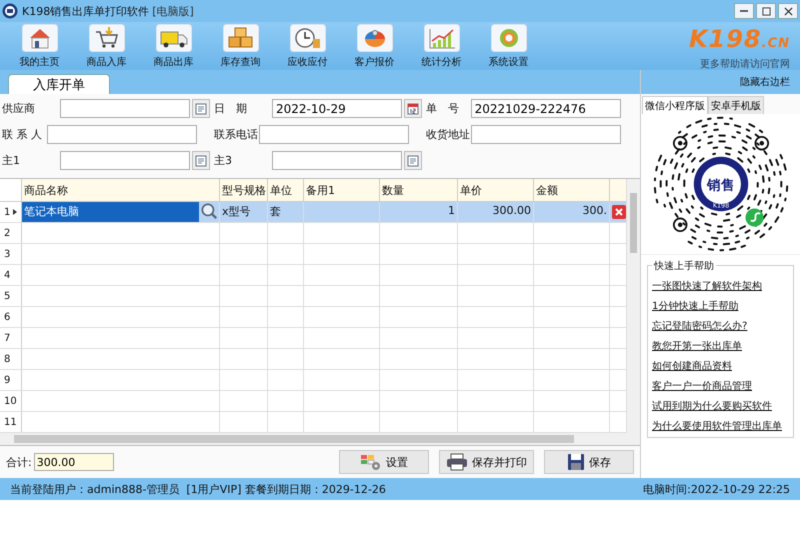 The image size is (800, 543). I want to click on field-label: 联 系 人, so click(22, 134).